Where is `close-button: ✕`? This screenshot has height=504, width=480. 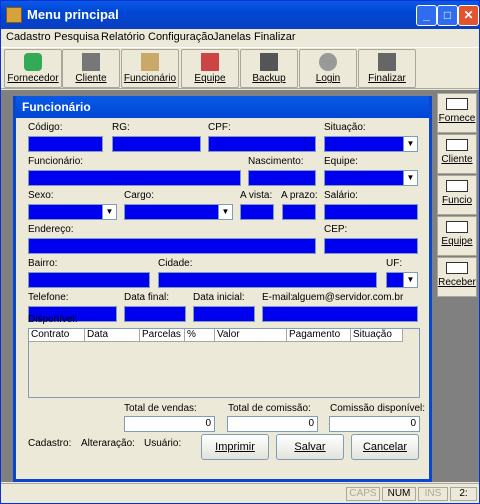
close-button: ✕ is located at coordinates (468, 15).